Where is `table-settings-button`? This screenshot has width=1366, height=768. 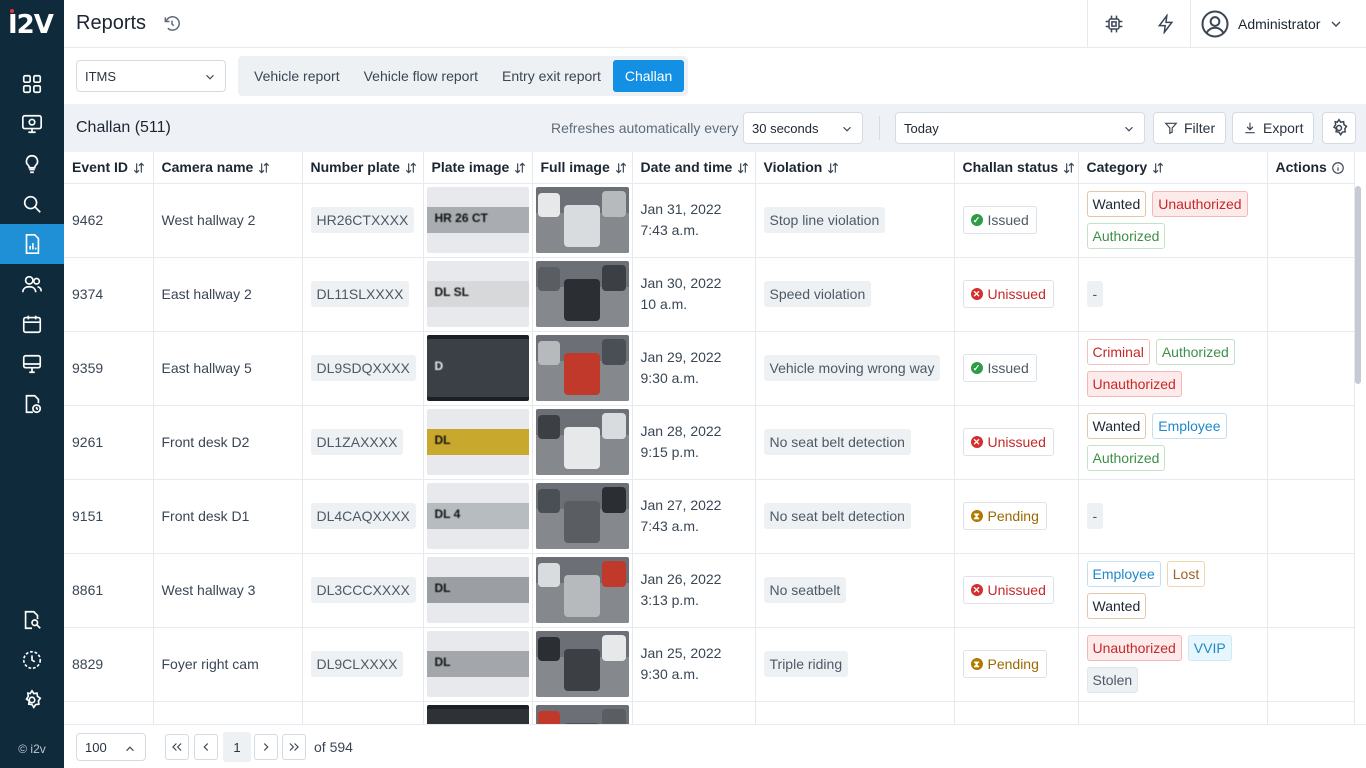 table-settings-button is located at coordinates (1339, 128).